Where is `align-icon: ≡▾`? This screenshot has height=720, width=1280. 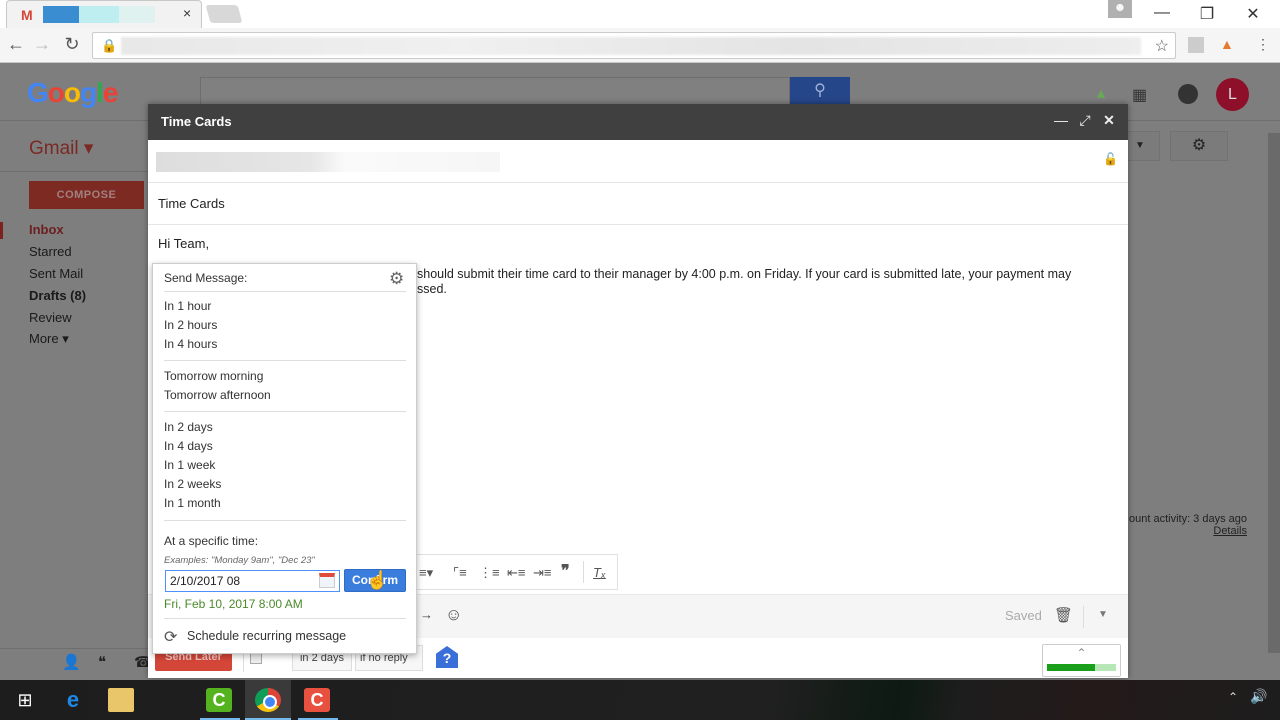 align-icon: ≡▾ is located at coordinates (426, 573).